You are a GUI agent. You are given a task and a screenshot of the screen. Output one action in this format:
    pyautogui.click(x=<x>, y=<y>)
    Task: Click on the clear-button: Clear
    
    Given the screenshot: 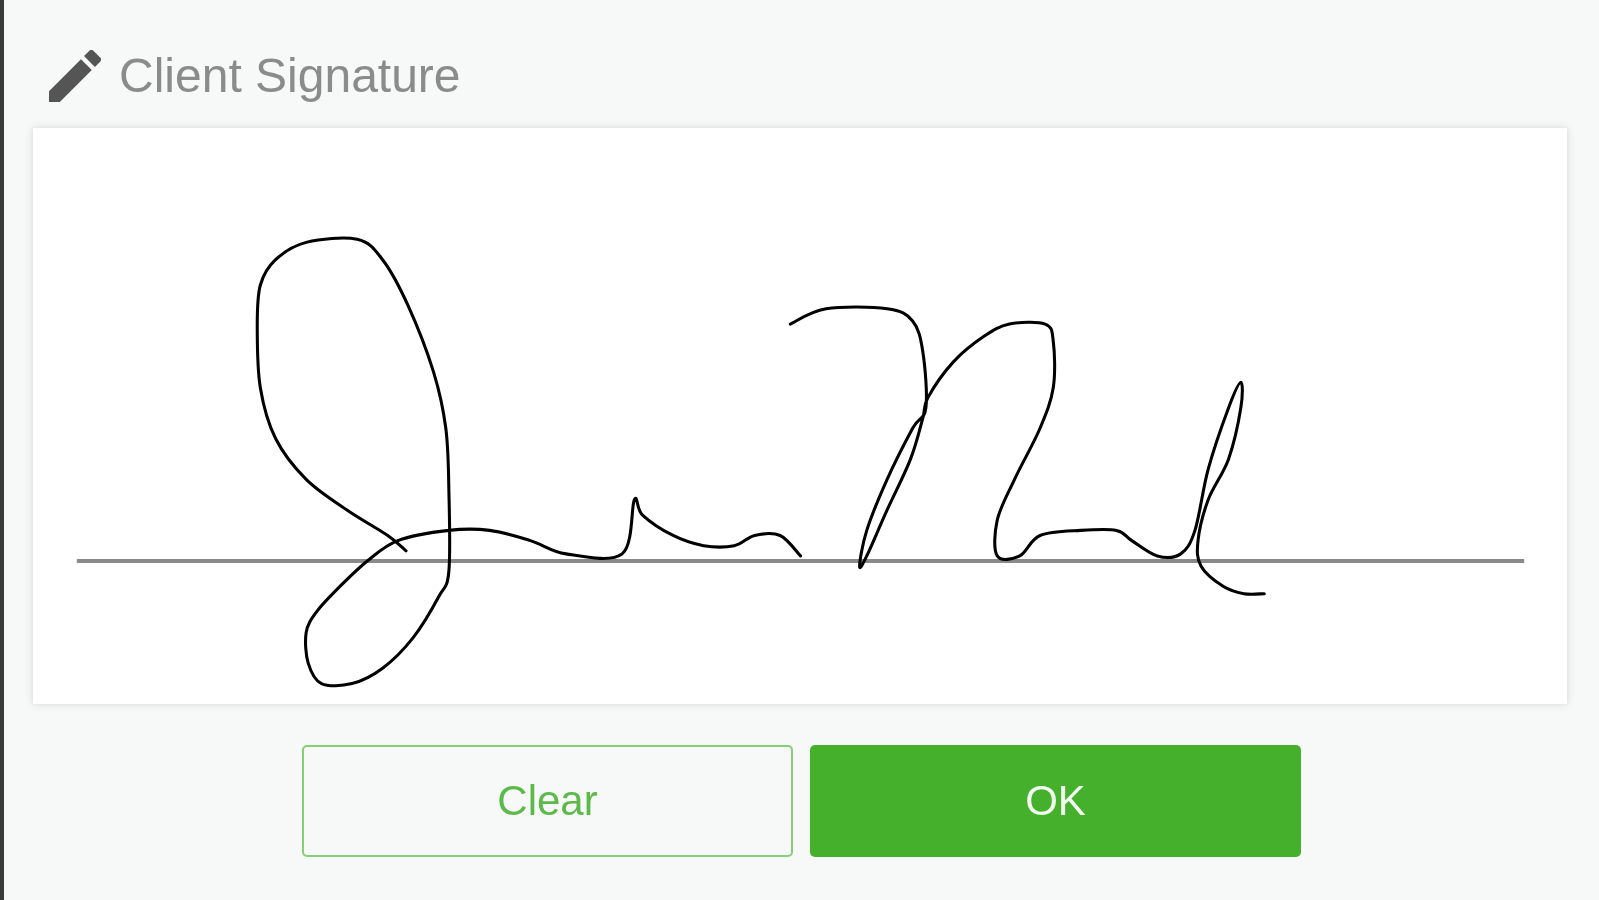 What is the action you would take?
    pyautogui.click(x=547, y=801)
    